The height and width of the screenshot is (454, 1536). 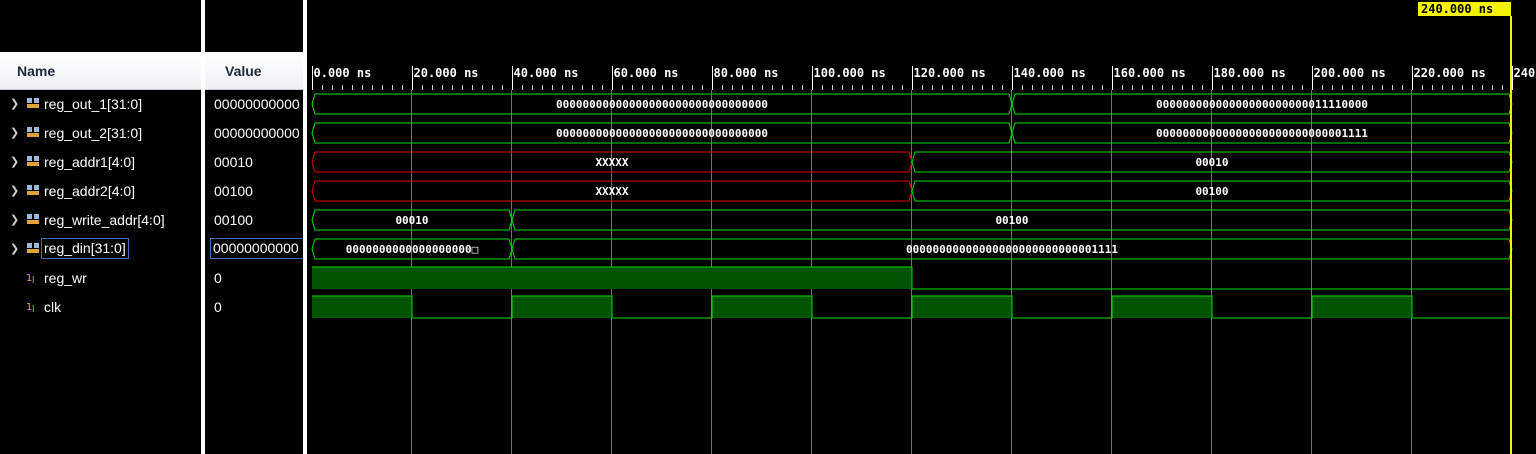 I want to click on signal-name: reg_out_2[31:0], so click(x=93, y=133).